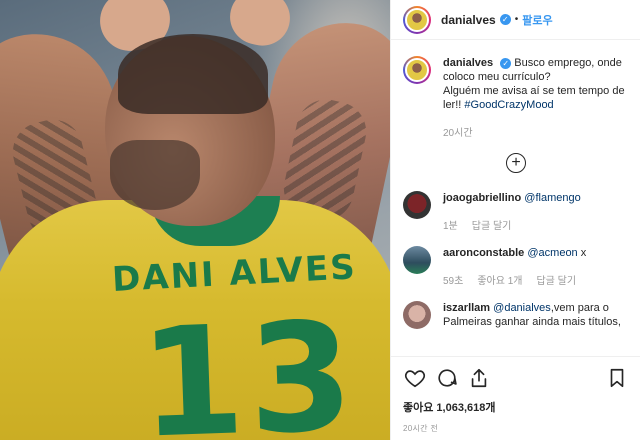  What do you see at coordinates (552, 253) in the screenshot?
I see `comment-mention: @acmeon` at bounding box center [552, 253].